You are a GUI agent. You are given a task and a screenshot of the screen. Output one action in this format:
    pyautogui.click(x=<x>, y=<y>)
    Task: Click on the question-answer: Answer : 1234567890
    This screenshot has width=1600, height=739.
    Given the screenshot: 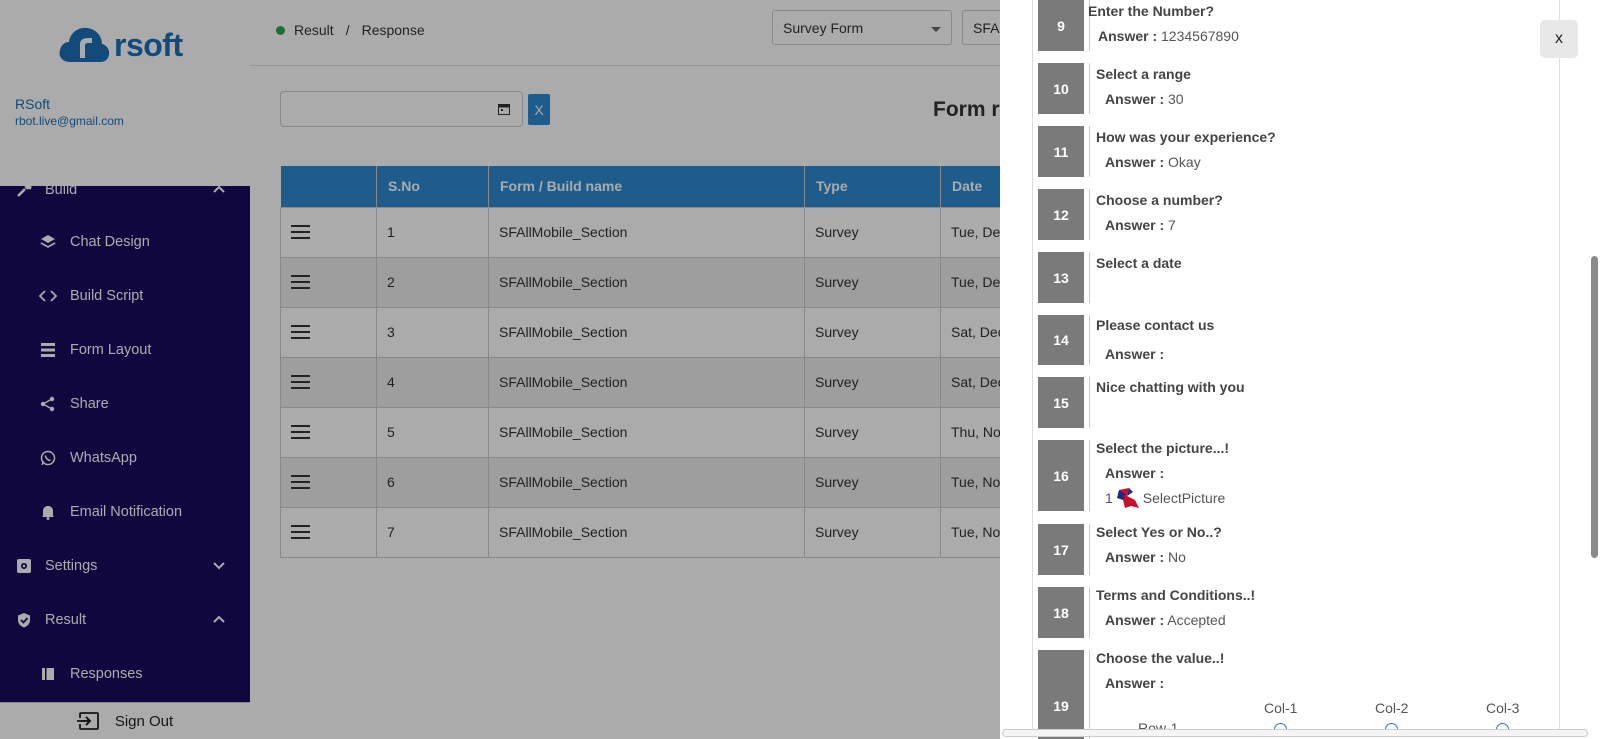 What is the action you would take?
    pyautogui.click(x=1168, y=36)
    